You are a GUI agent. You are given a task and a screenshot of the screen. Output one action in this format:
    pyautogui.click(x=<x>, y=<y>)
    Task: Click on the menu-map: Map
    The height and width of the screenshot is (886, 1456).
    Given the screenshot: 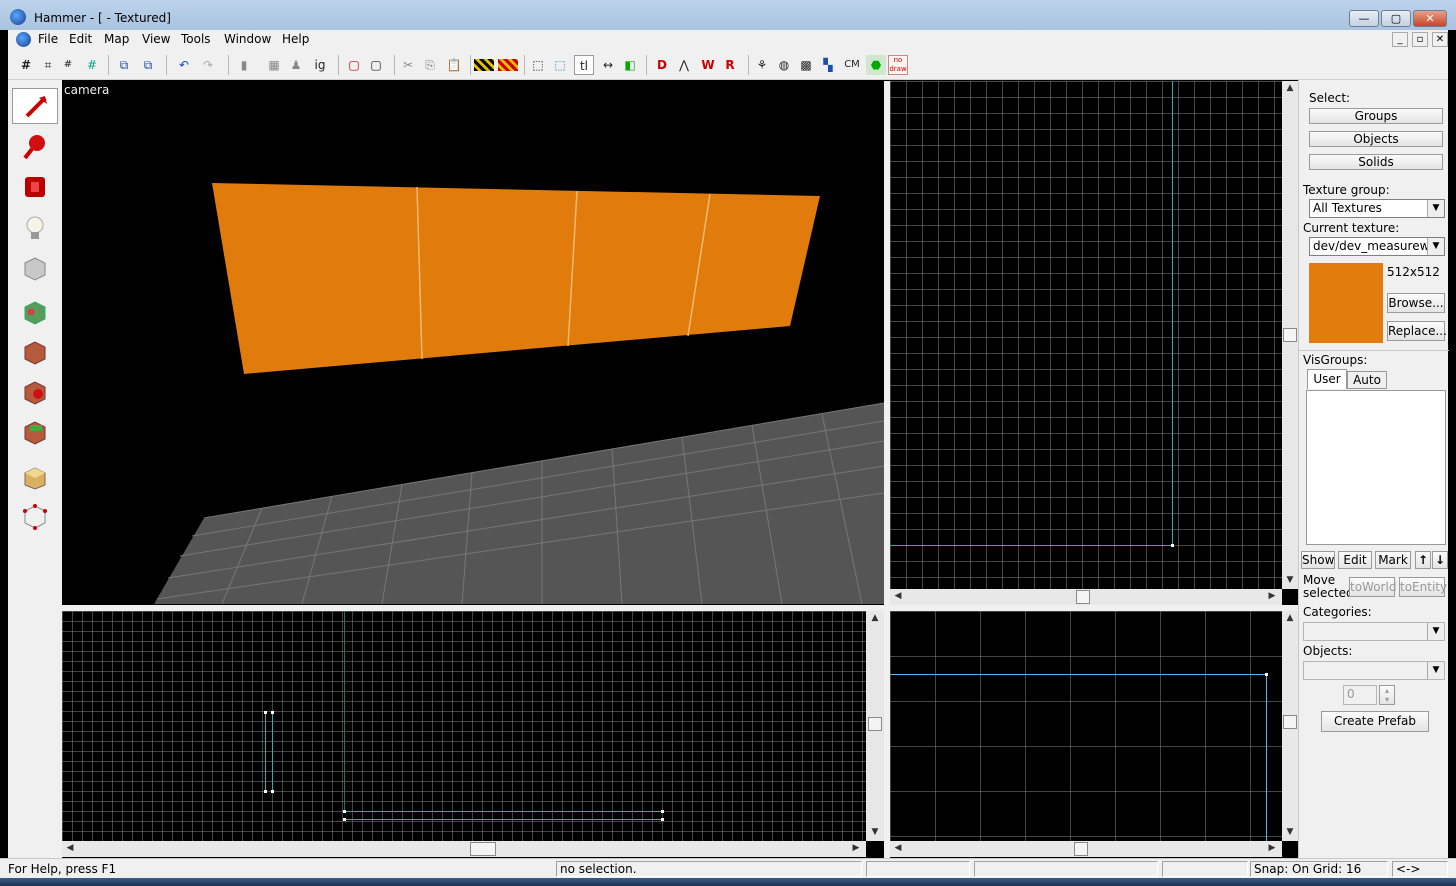 What is the action you would take?
    pyautogui.click(x=116, y=39)
    